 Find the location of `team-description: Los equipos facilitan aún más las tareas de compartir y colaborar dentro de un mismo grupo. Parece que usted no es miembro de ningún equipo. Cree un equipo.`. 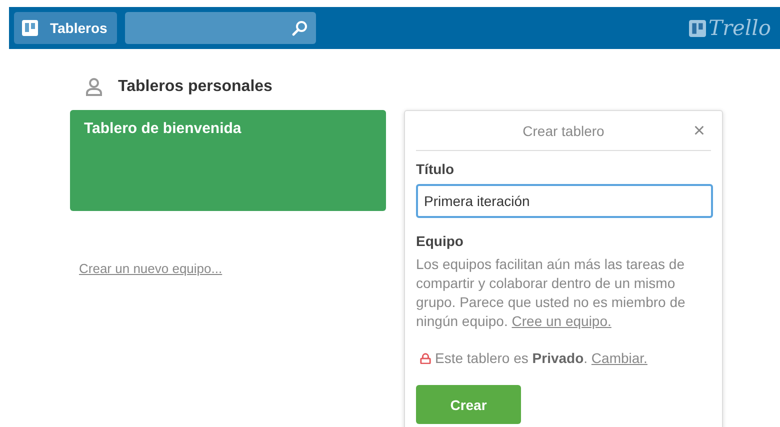

team-description: Los equipos facilitan aún más las tareas de compartir y colaborar dentro de un mismo grupo. Parece que usted no es miembro de ningún equipo. Cree un equipo. is located at coordinates (551, 293).